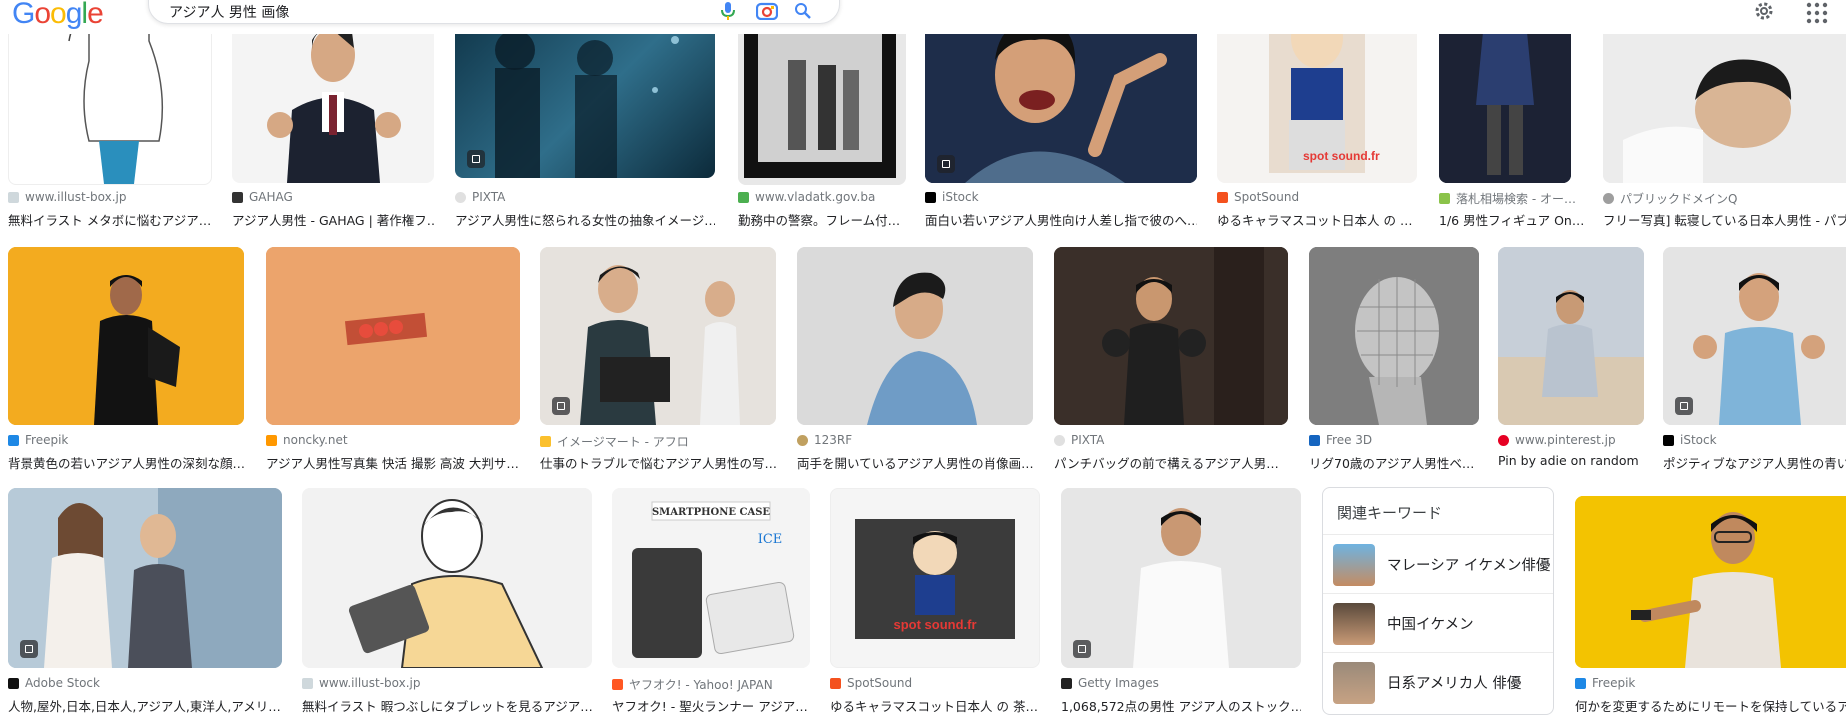 This screenshot has height=725, width=1846. Describe the element at coordinates (1764, 11) in the screenshot. I see `gear-icon` at that location.